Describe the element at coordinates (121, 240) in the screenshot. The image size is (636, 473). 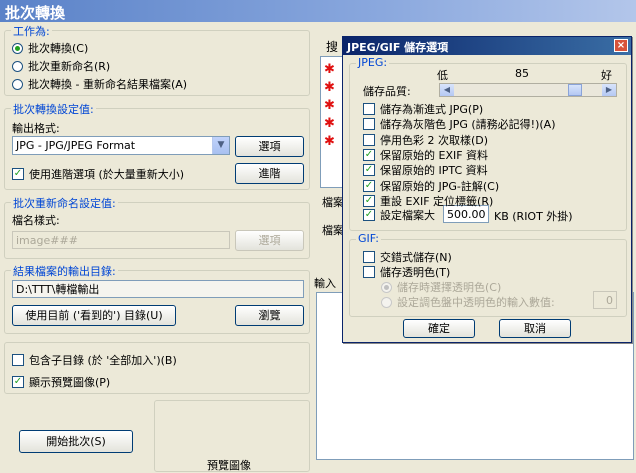
I see `pattern-input: image###` at that location.